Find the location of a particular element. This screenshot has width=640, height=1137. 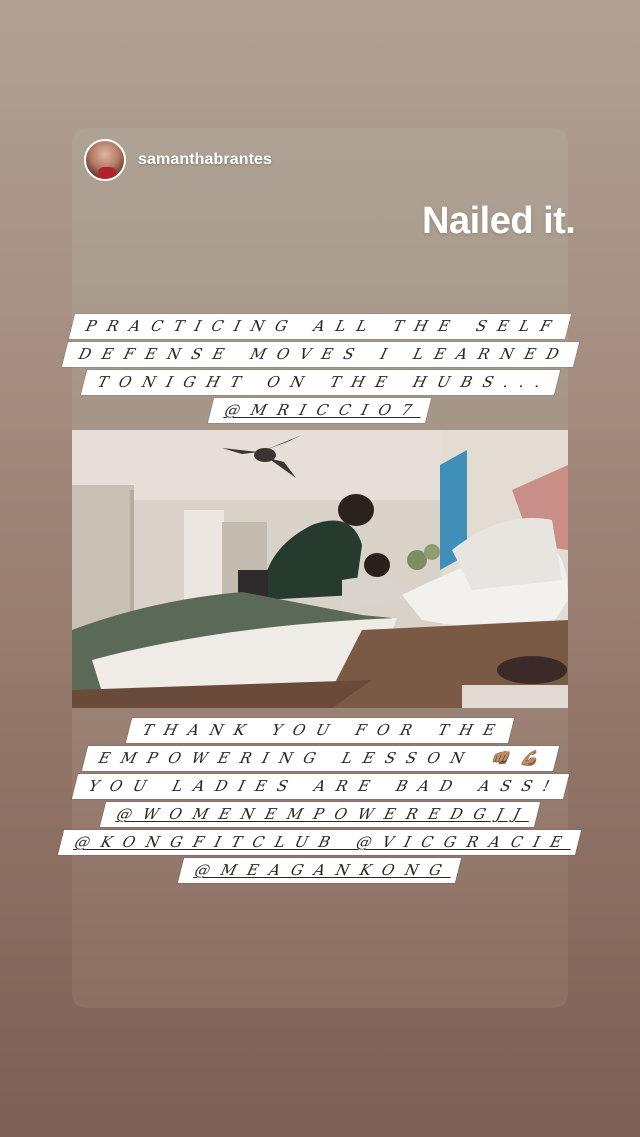

caption-line: YOU LADIES ARE BAD ASS! is located at coordinates (320, 786).